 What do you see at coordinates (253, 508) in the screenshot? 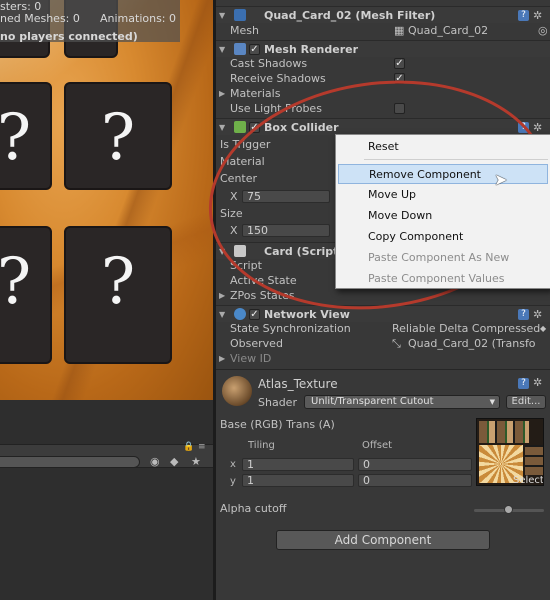
I see `alpha-cutoff-label: Alpha cutoff` at bounding box center [253, 508].